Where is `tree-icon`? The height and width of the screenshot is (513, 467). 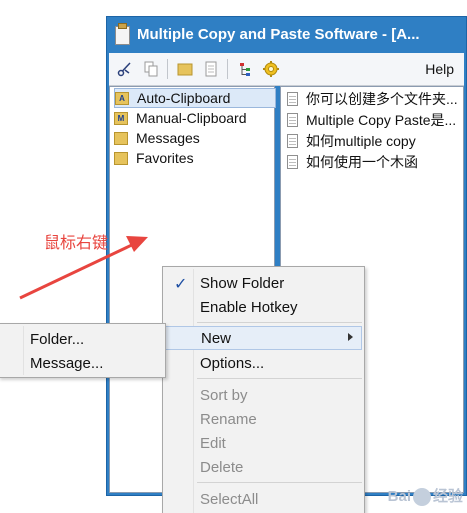 tree-icon is located at coordinates (245, 69).